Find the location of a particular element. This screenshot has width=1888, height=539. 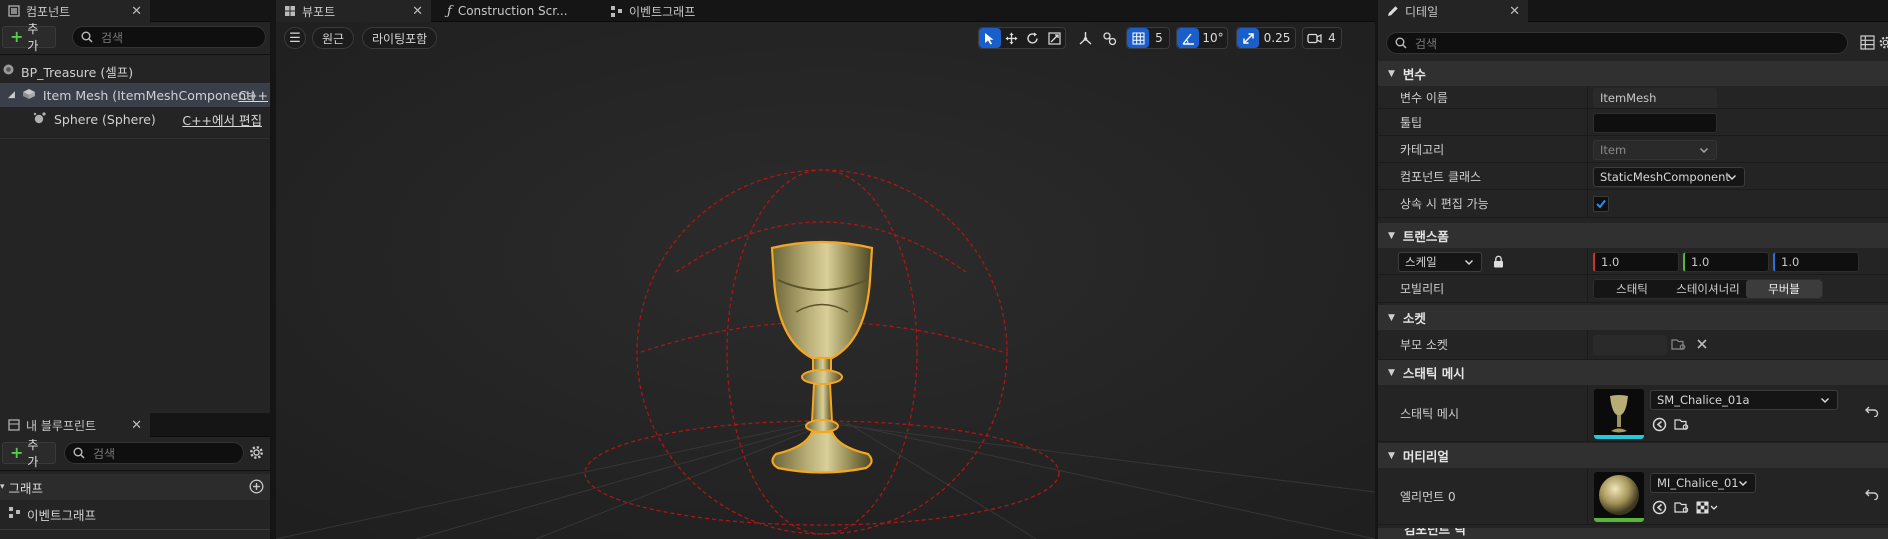

grid-snap-icon is located at coordinates (1138, 38).